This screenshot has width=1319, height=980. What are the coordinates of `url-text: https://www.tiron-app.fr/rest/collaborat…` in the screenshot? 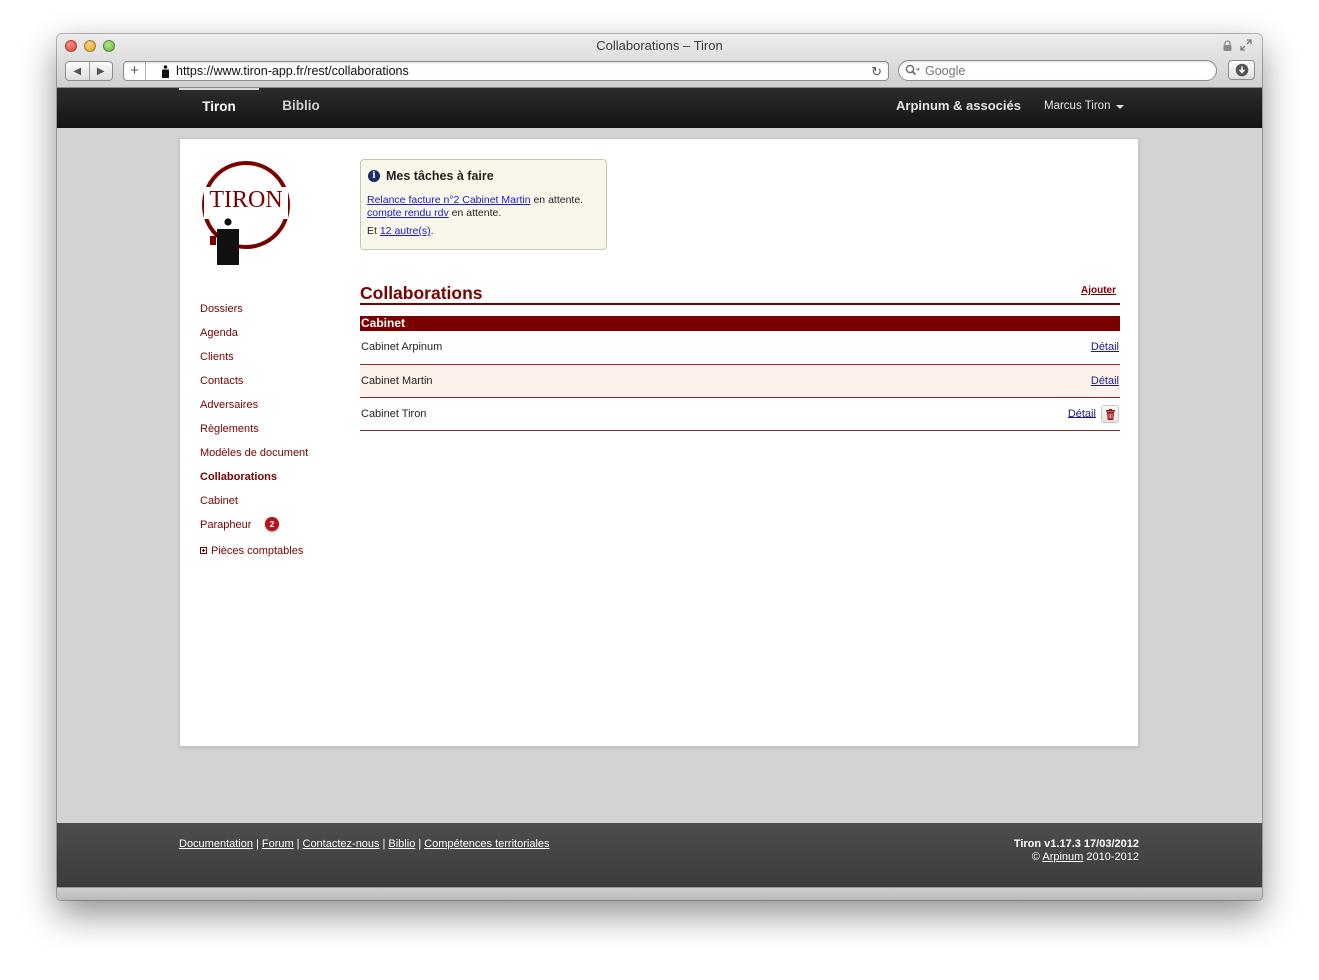 It's located at (292, 71).